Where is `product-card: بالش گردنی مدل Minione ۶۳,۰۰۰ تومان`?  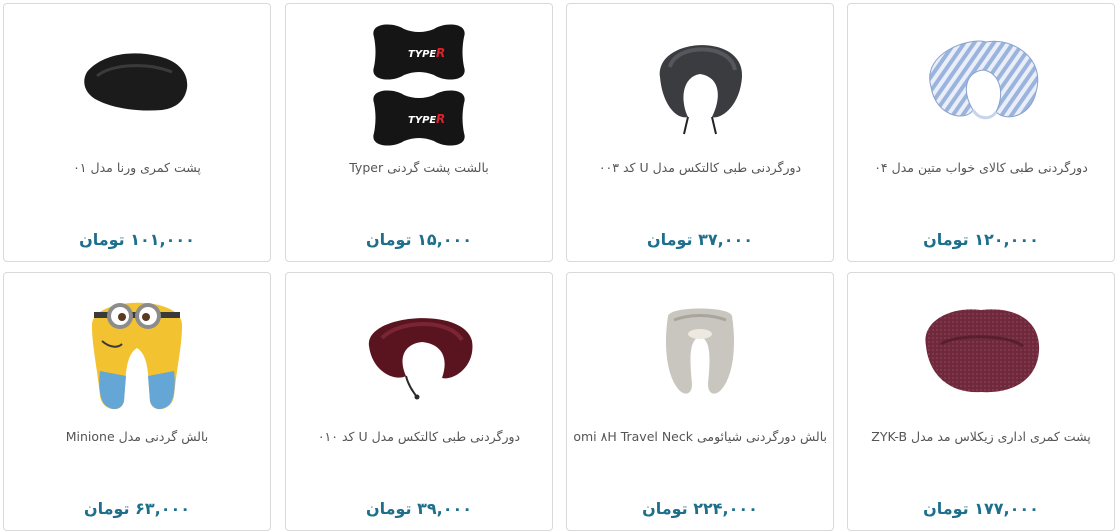 product-card: بالش گردنی مدل Minione ۶۳,۰۰۰ تومان is located at coordinates (137, 401).